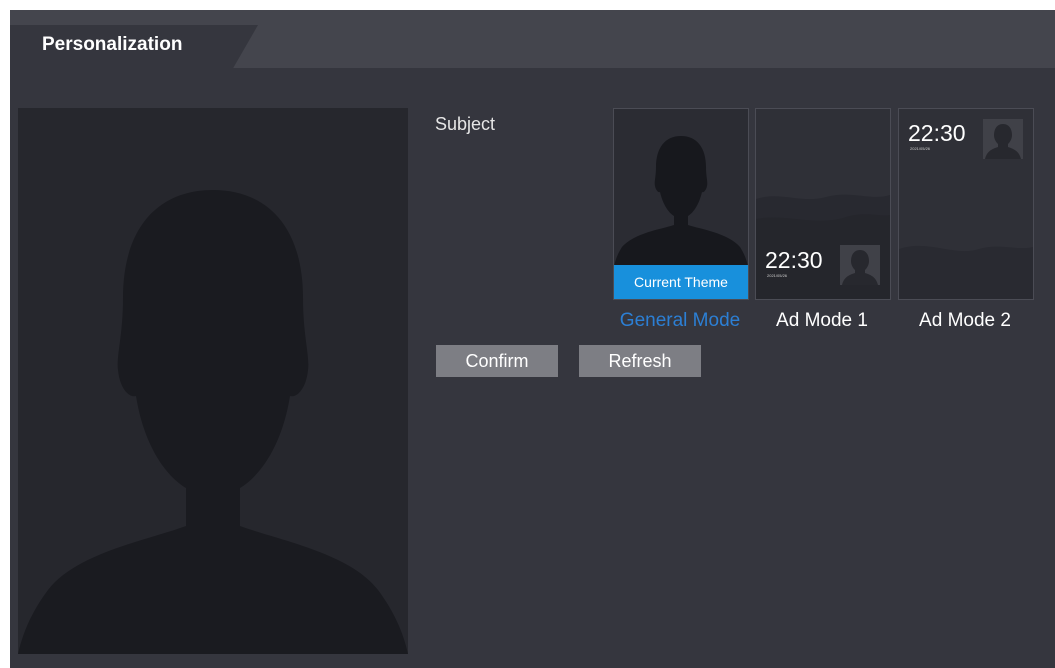 Image resolution: width=1055 pixels, height=668 pixels. Describe the element at coordinates (465, 124) in the screenshot. I see `subject-label: Subject` at that location.